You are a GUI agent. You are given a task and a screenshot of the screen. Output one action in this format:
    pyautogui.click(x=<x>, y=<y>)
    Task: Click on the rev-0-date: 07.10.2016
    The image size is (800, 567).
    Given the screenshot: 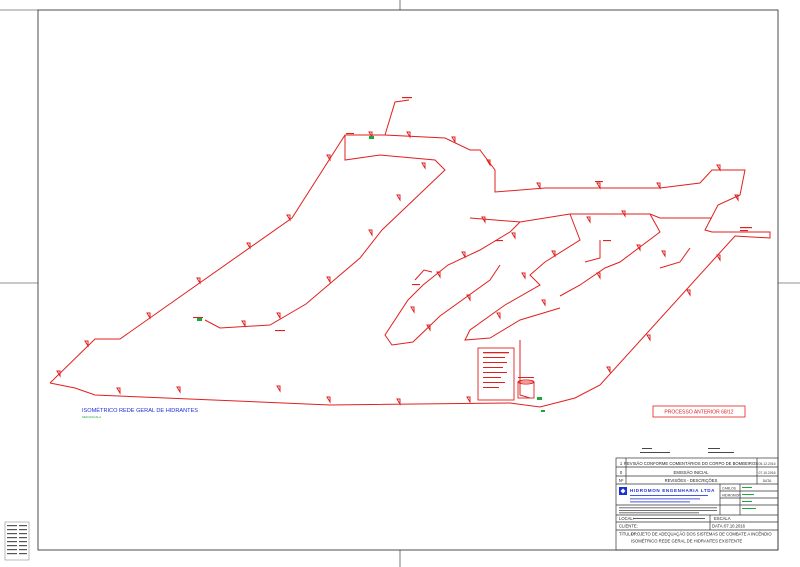 What is the action you would take?
    pyautogui.click(x=767, y=473)
    